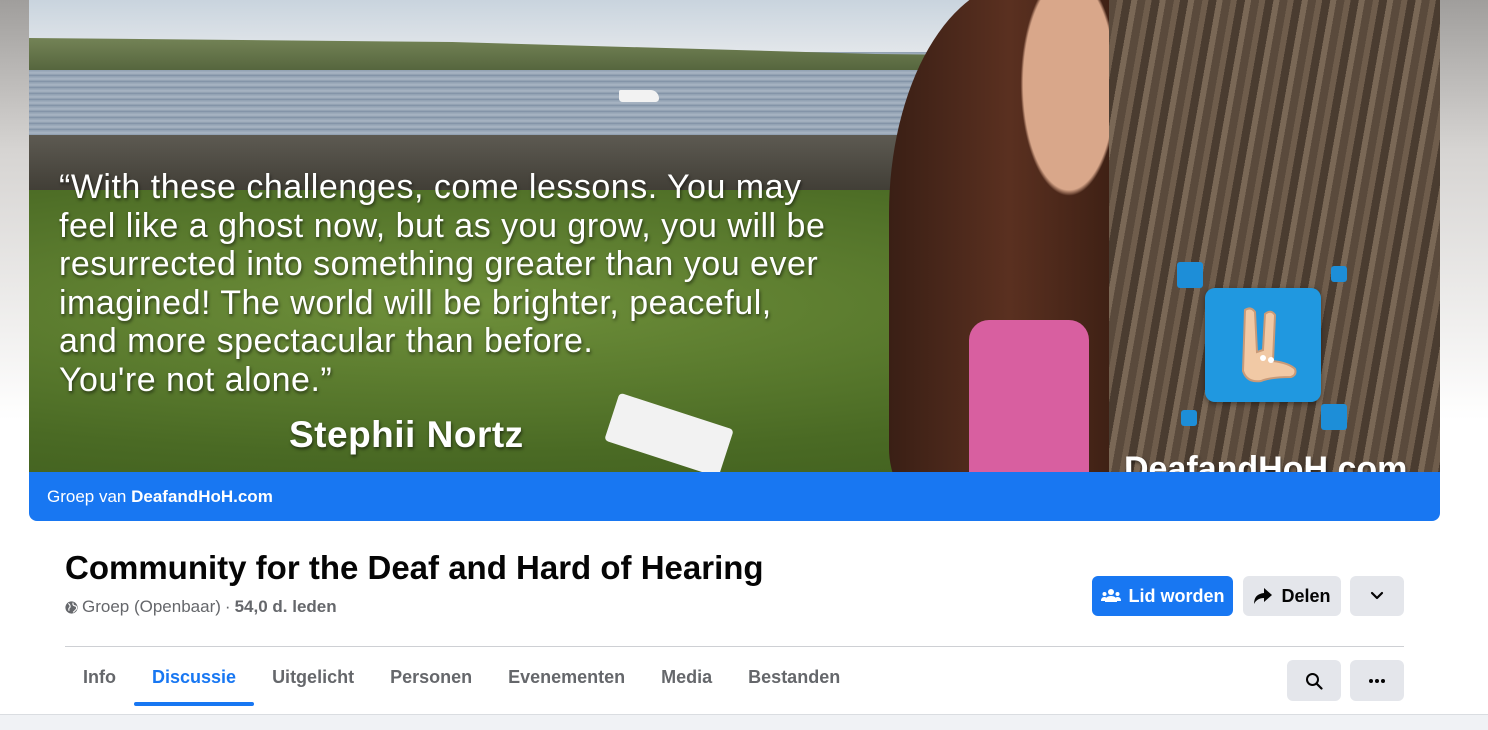 This screenshot has width=1488, height=730. I want to click on member-count: 54,0 d. leden, so click(286, 607).